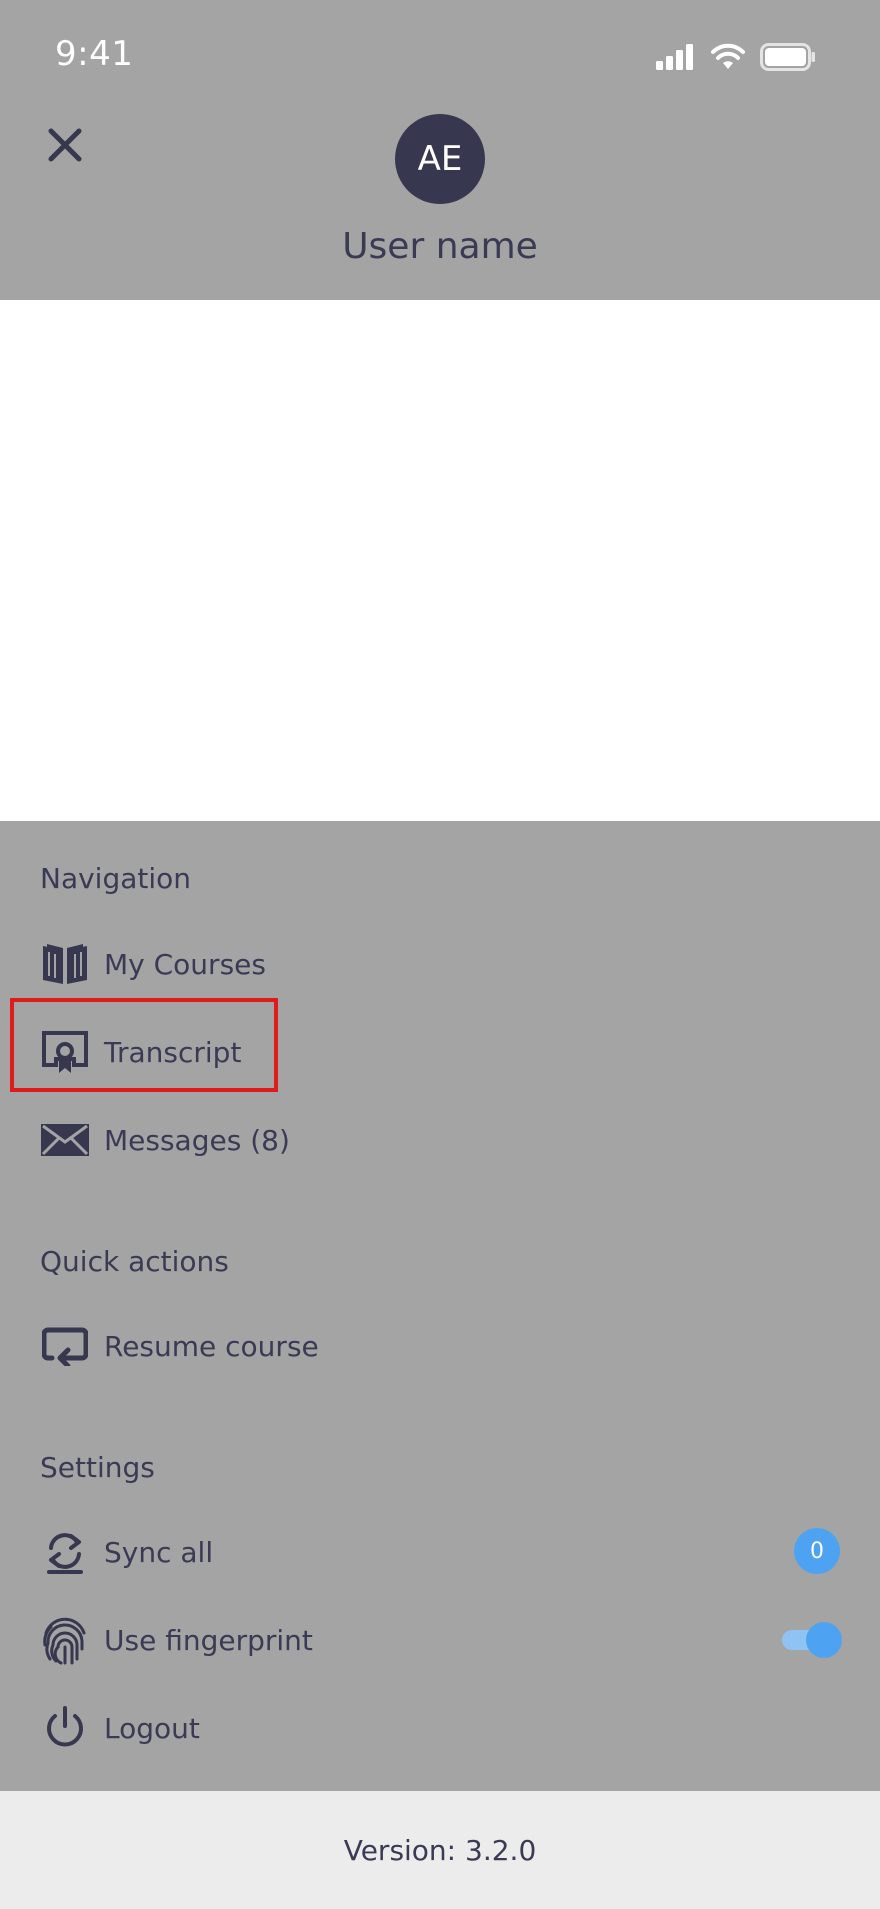  I want to click on cellular-signal-icon, so click(674, 57).